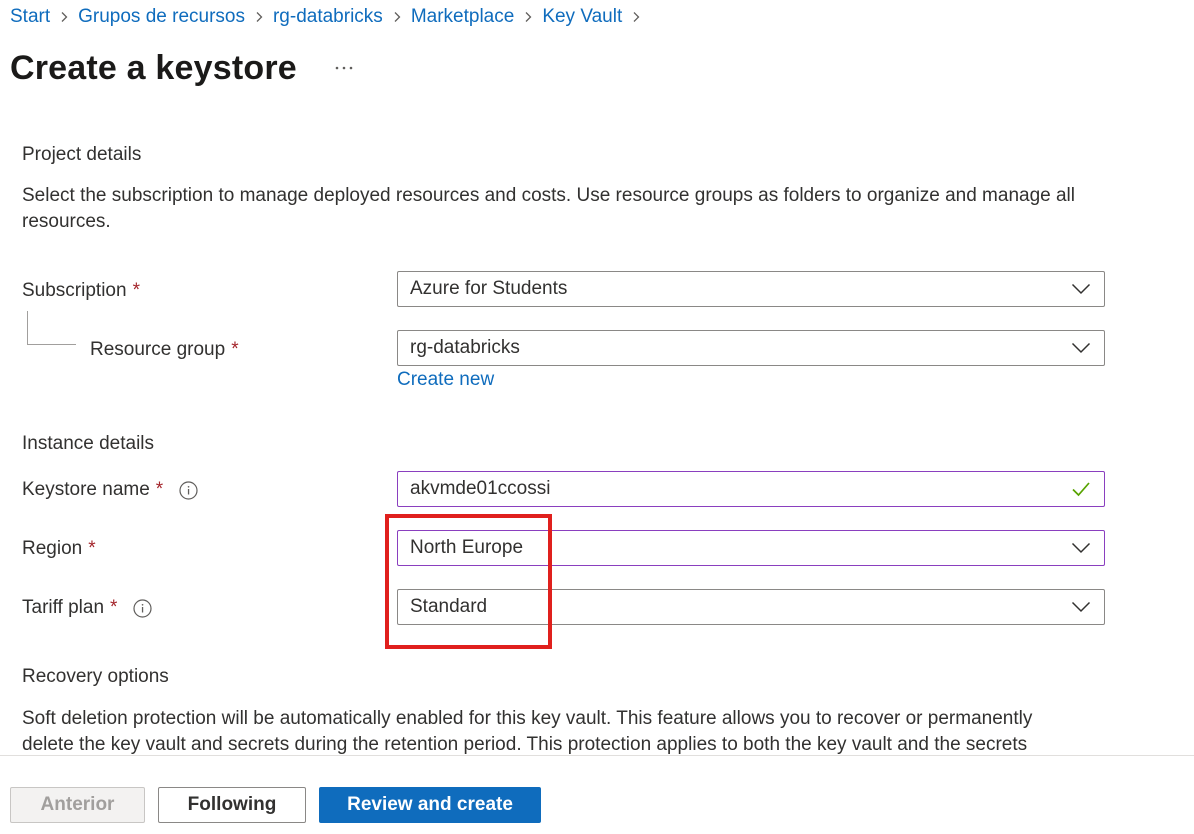  Describe the element at coordinates (467, 547) in the screenshot. I see `region-value: North Europe` at that location.